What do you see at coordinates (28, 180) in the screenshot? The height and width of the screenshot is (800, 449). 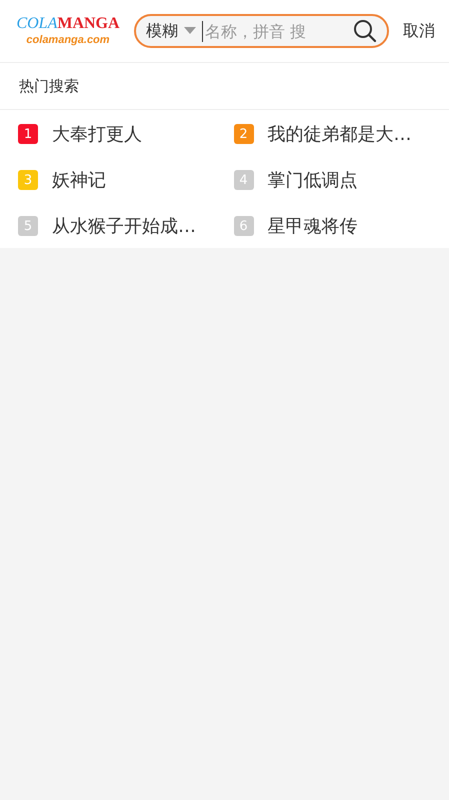 I see `rank-badge: 3` at bounding box center [28, 180].